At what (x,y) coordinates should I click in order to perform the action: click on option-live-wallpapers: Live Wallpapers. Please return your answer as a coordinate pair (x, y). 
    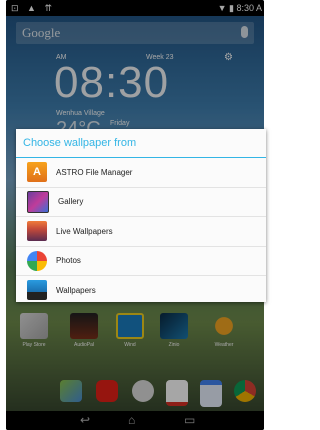
    Looking at the image, I should click on (141, 232).